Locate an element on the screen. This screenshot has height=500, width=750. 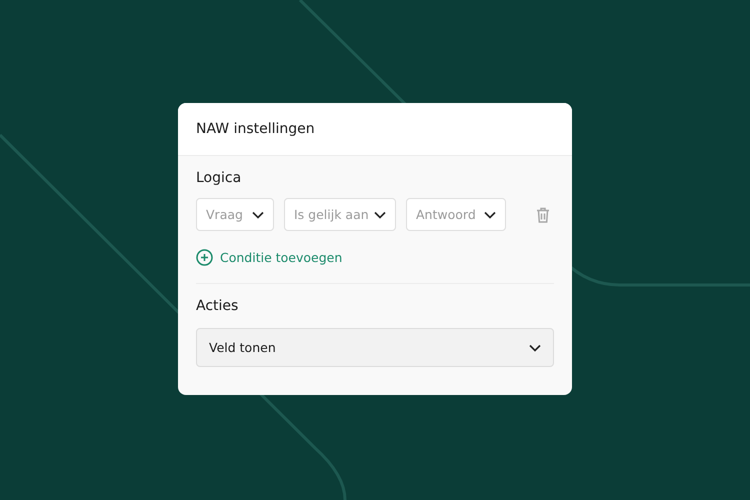
section-heading: Acties is located at coordinates (217, 306).